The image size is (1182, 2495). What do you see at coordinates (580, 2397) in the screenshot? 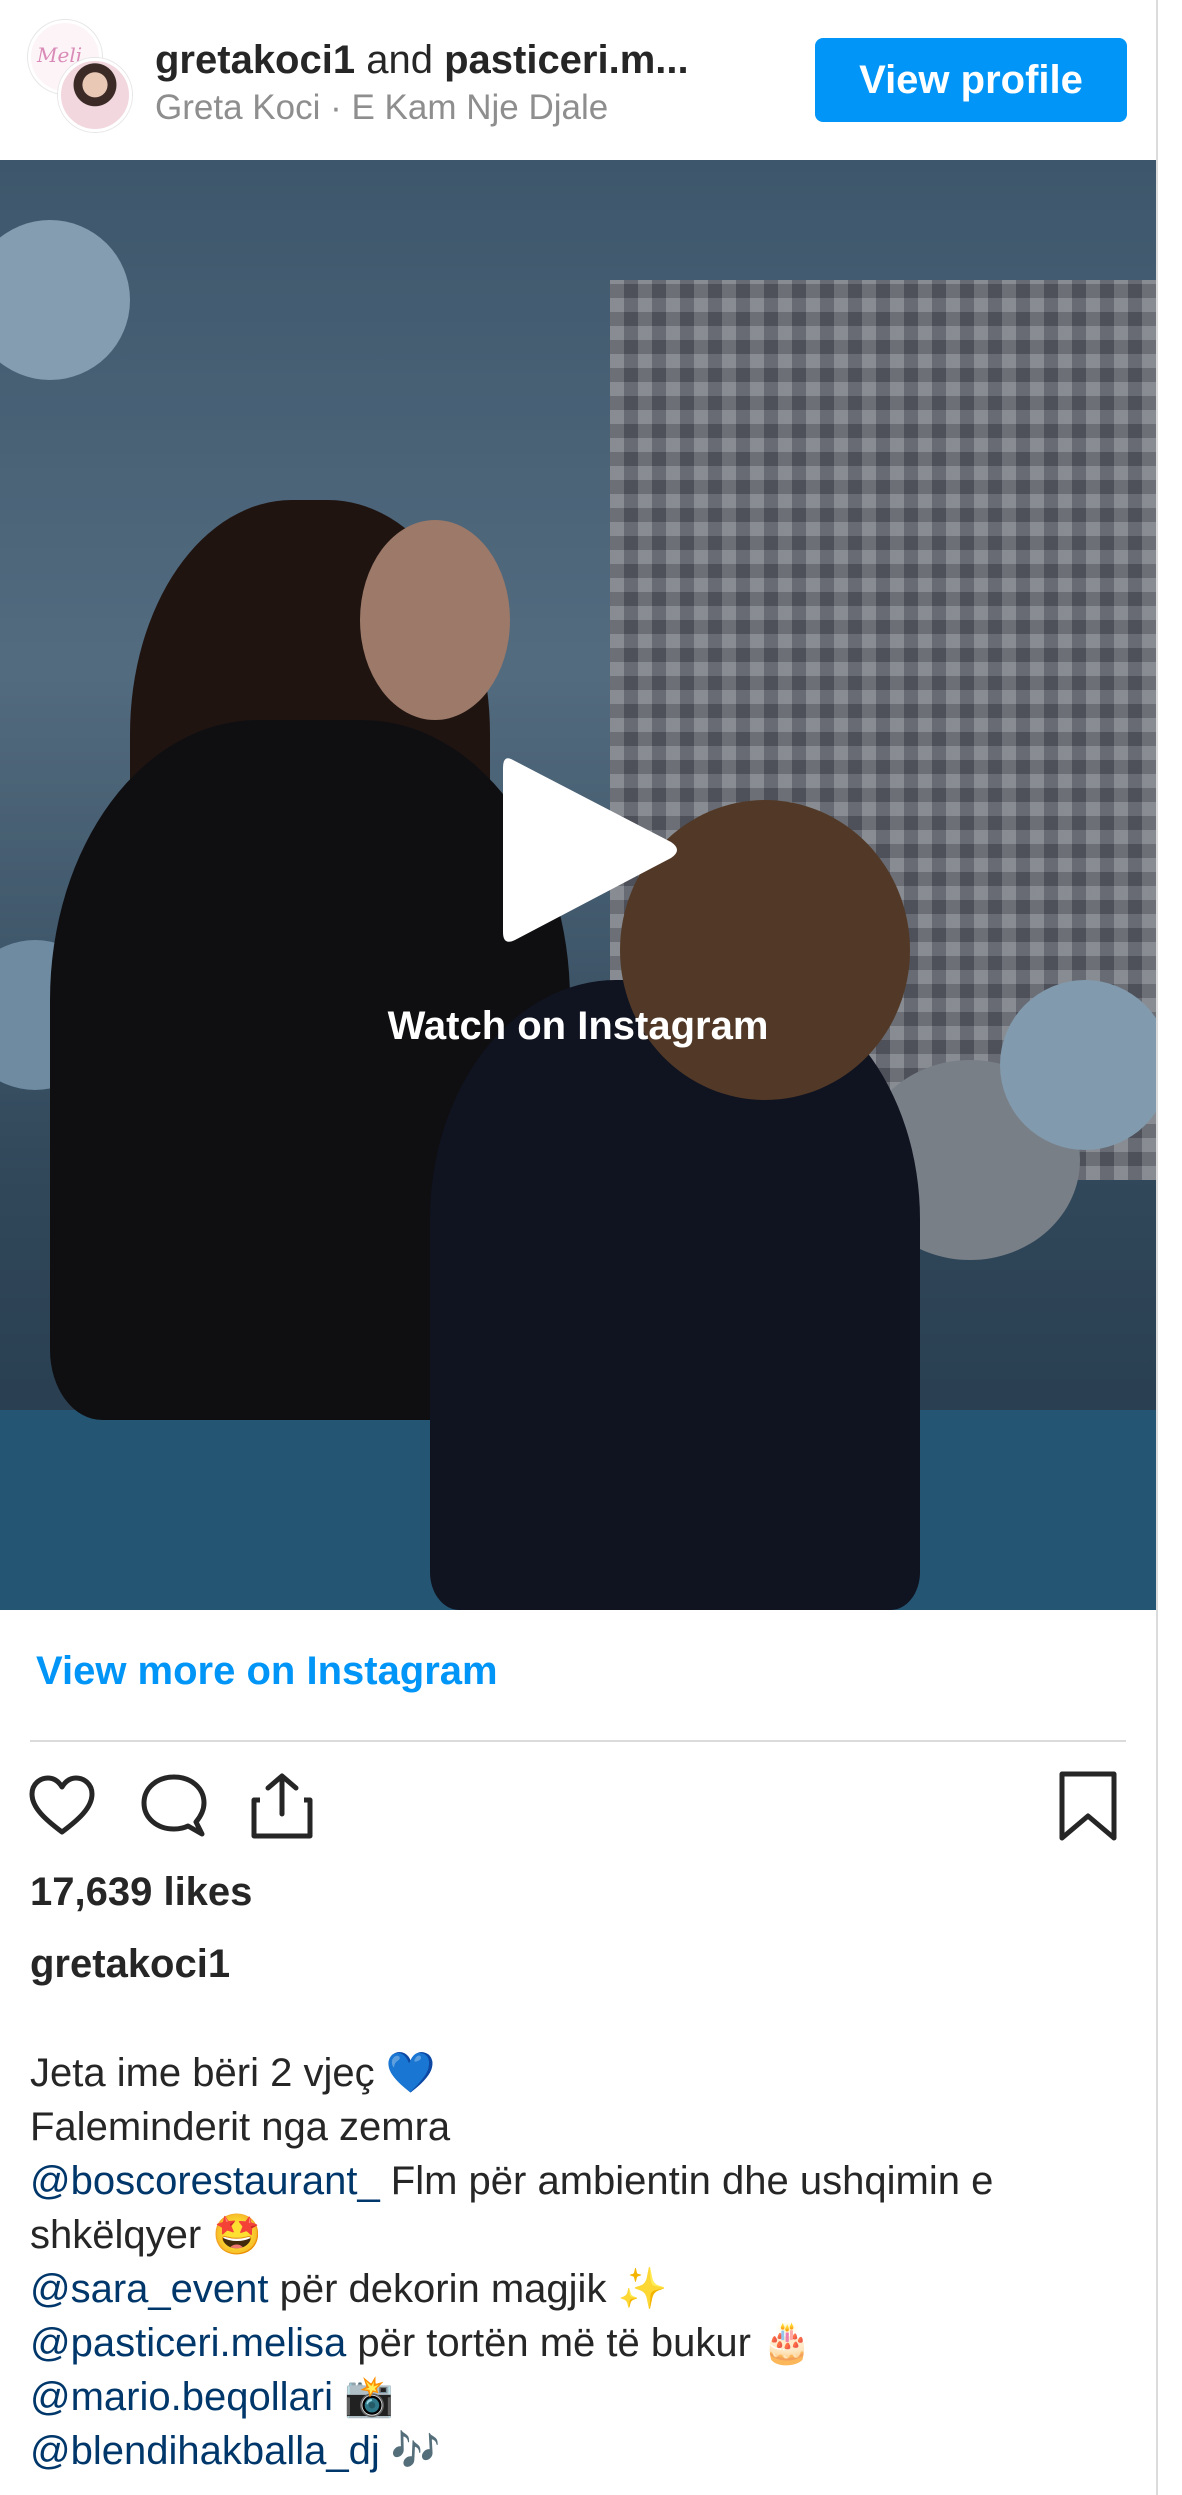
I see `caption-line: @mario.beqollari 📸` at bounding box center [580, 2397].